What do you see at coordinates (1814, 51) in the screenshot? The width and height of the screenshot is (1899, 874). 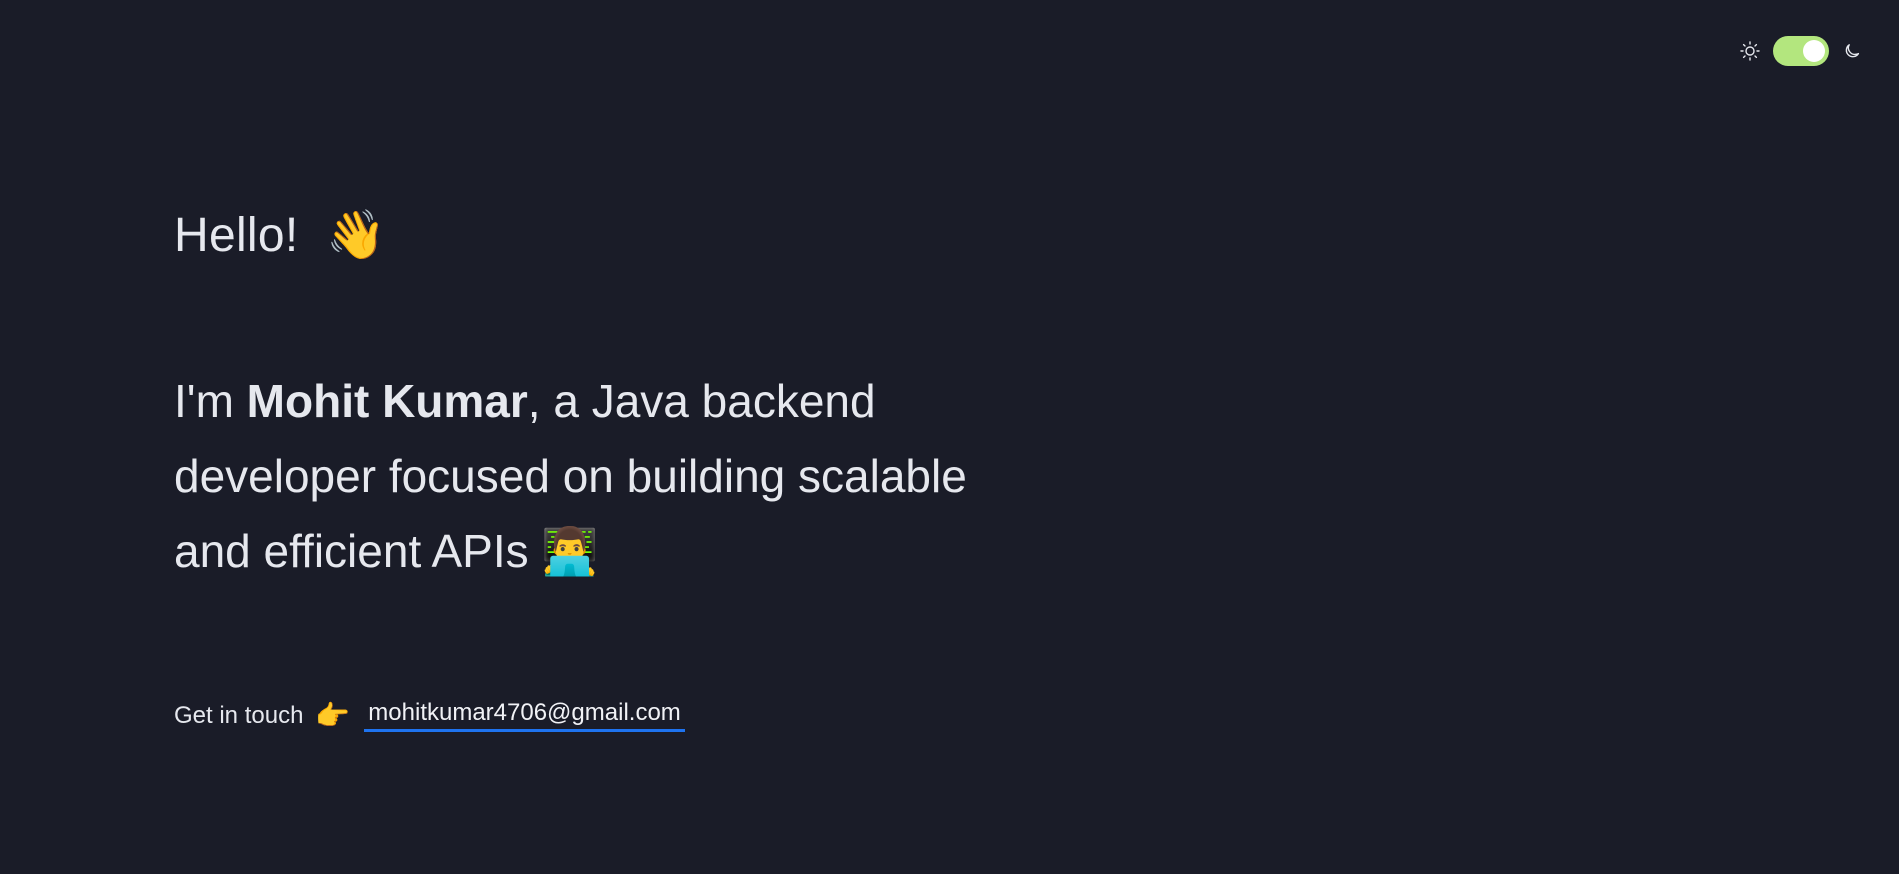 I see `theme-switch-knob` at bounding box center [1814, 51].